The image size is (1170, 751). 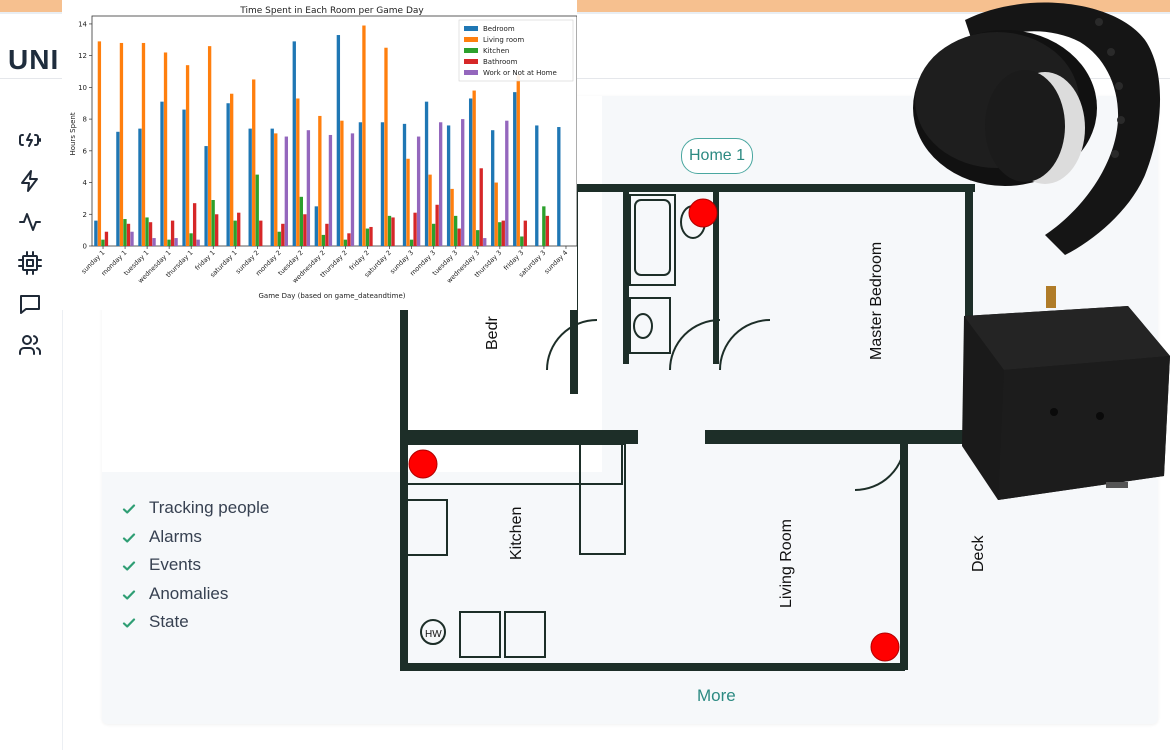 What do you see at coordinates (717, 156) in the screenshot?
I see `home-selector-pill: Home 1` at bounding box center [717, 156].